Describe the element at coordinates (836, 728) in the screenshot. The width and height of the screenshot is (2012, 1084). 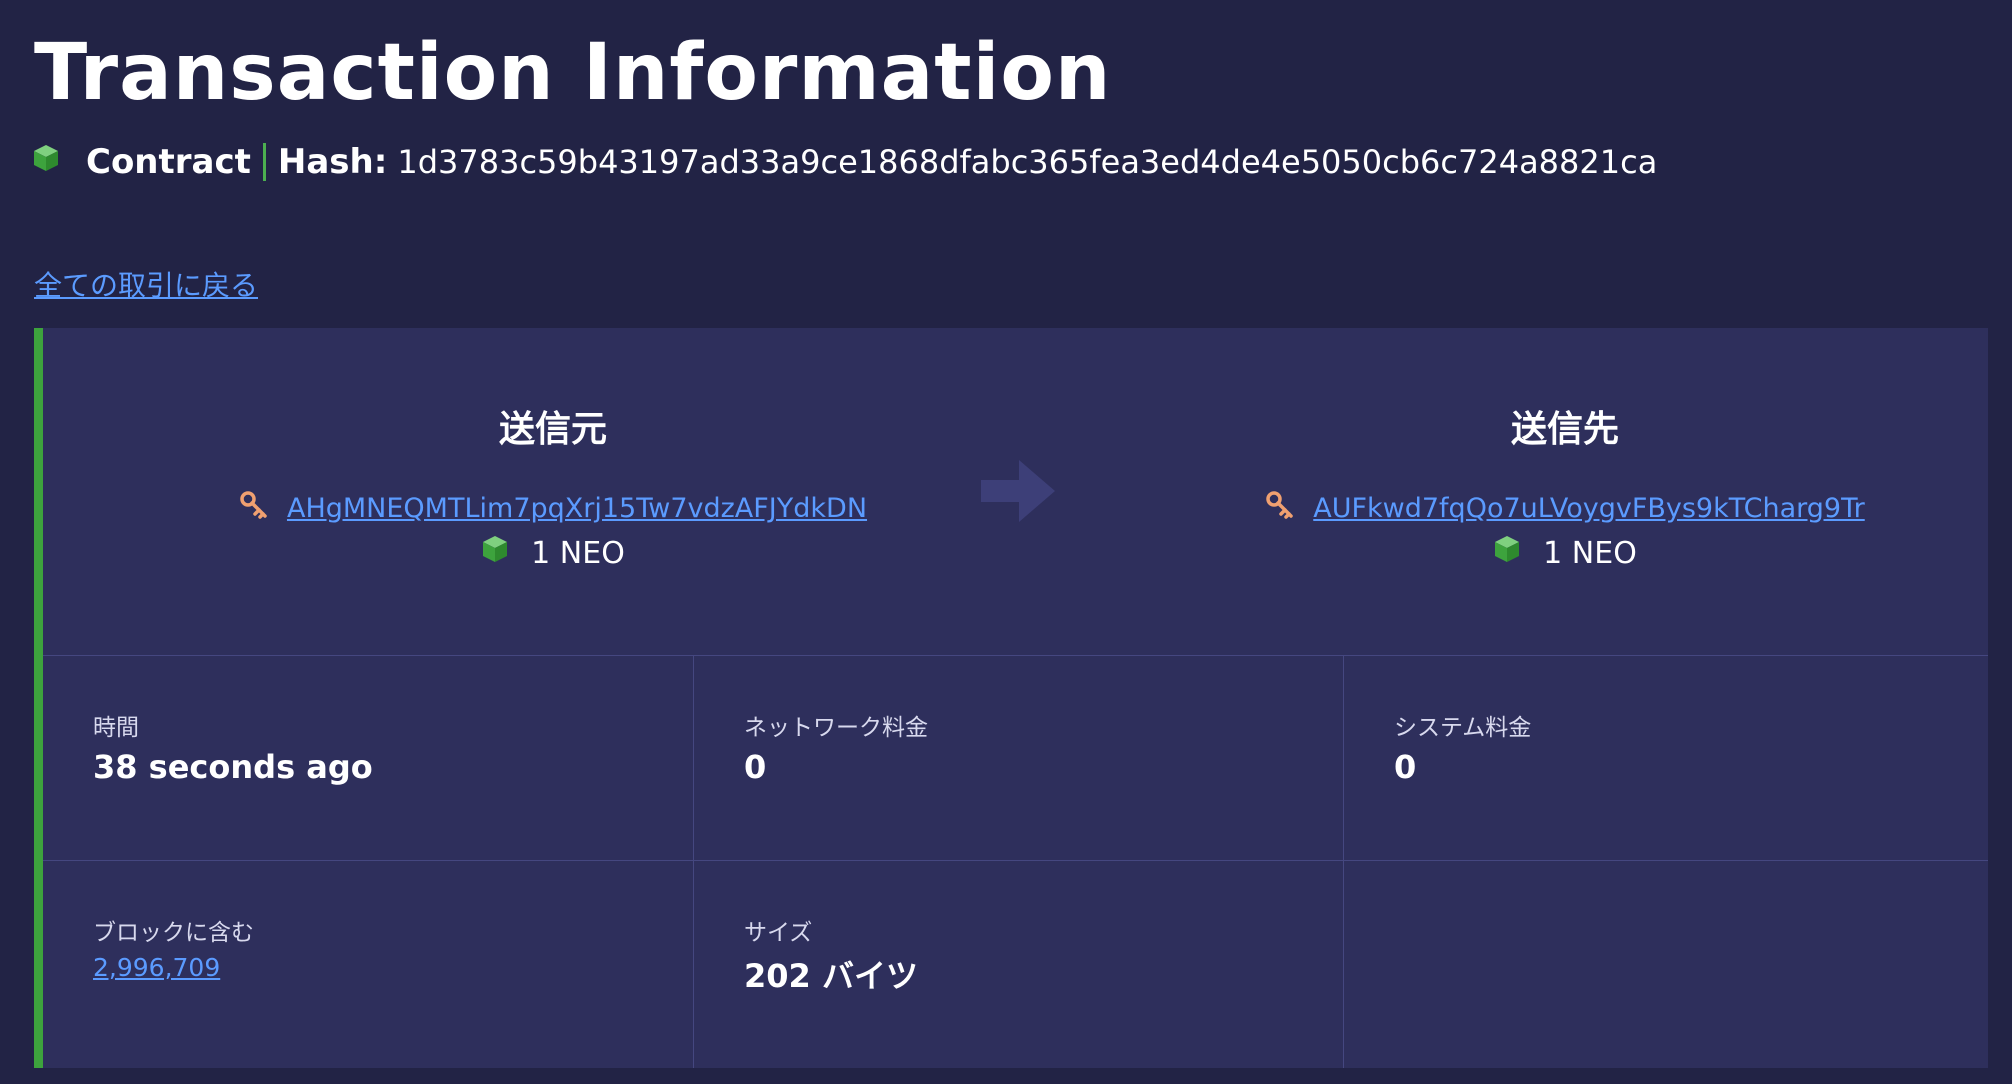
I see `network-fee-label: ネットワーク料金` at that location.